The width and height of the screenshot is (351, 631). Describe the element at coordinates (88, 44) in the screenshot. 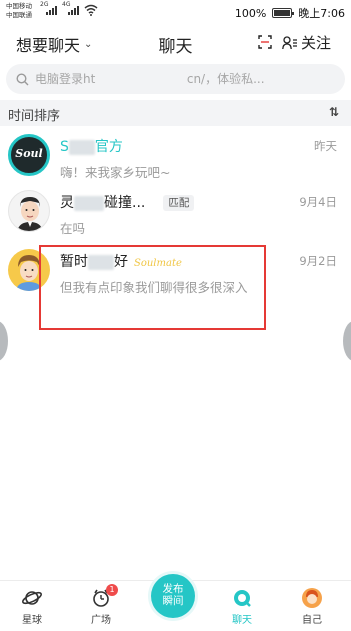

I see `chevron-down-icon: ⌄` at that location.